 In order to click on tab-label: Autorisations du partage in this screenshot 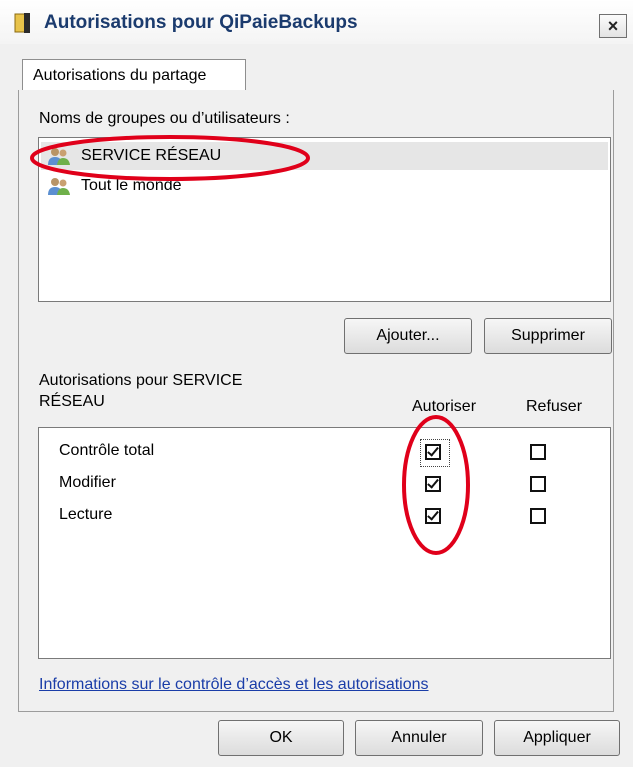, I will do `click(120, 75)`.